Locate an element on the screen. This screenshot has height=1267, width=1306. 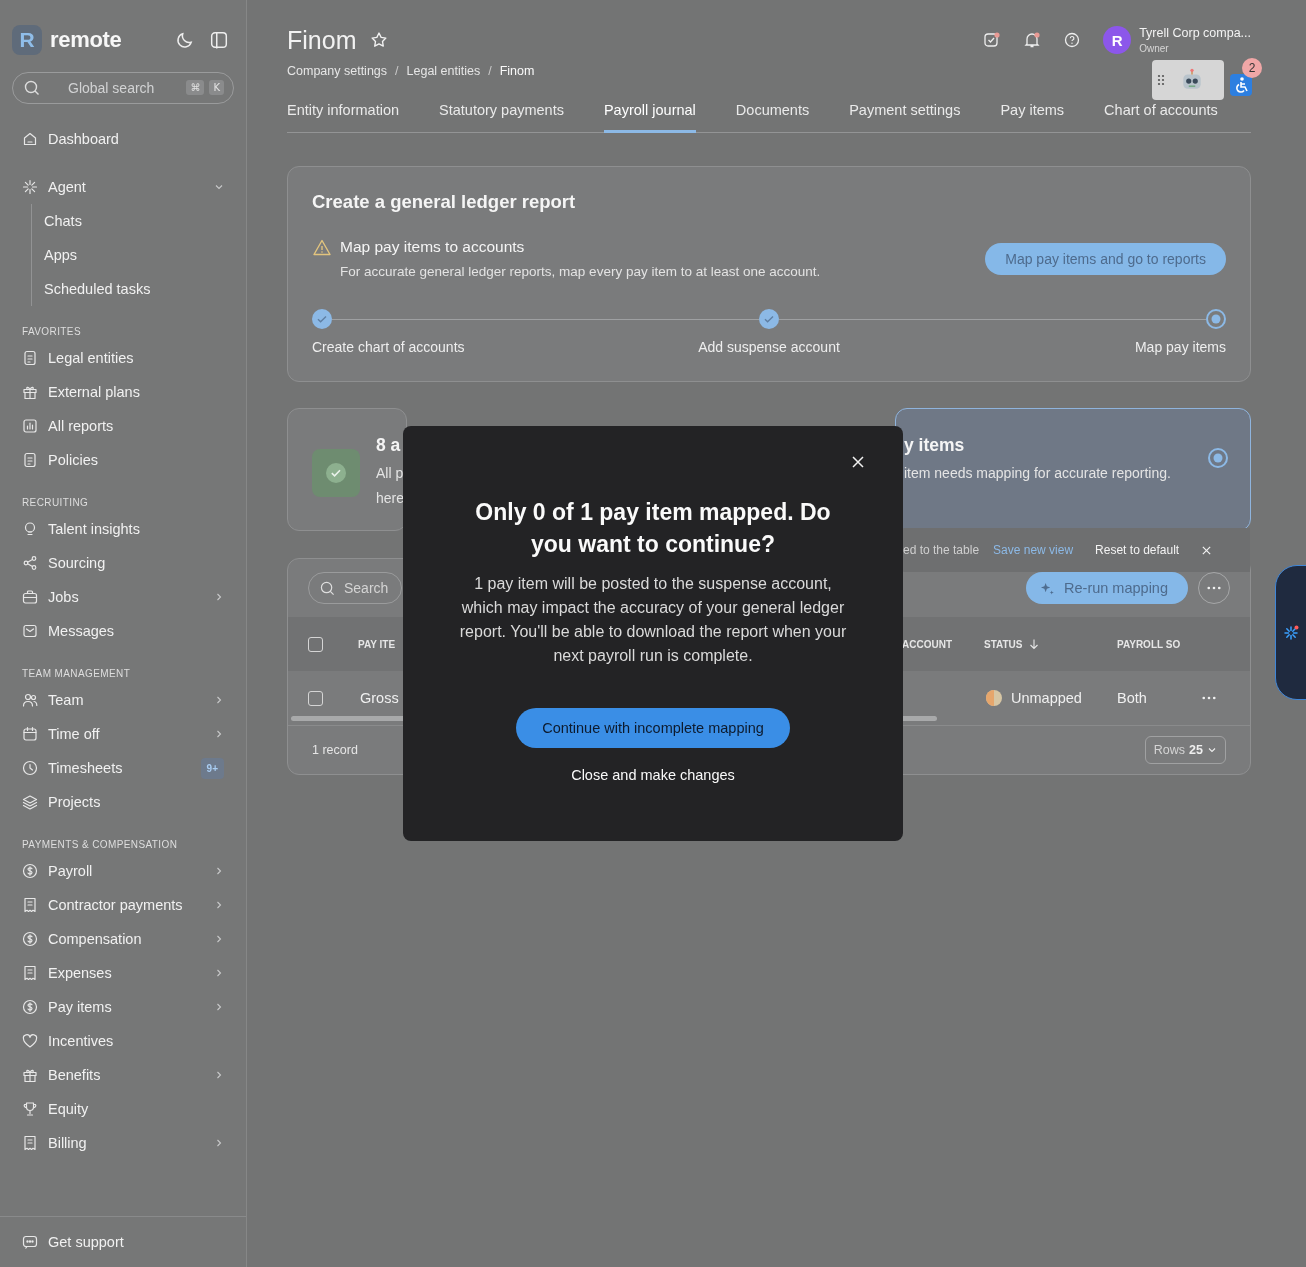
alert-title: Map pay items to accounts is located at coordinates (433, 247).